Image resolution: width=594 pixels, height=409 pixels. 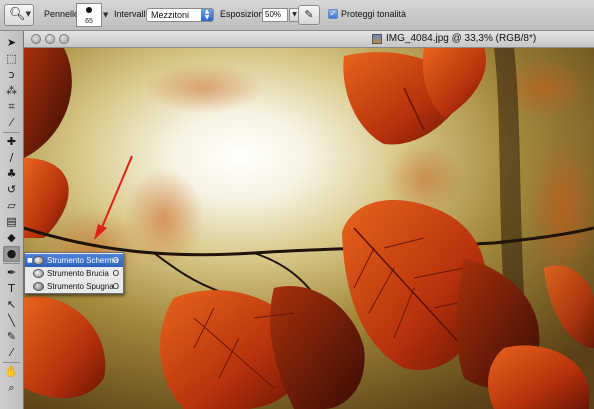 I want to click on crop-tool-icon: ⌗, so click(x=11, y=107).